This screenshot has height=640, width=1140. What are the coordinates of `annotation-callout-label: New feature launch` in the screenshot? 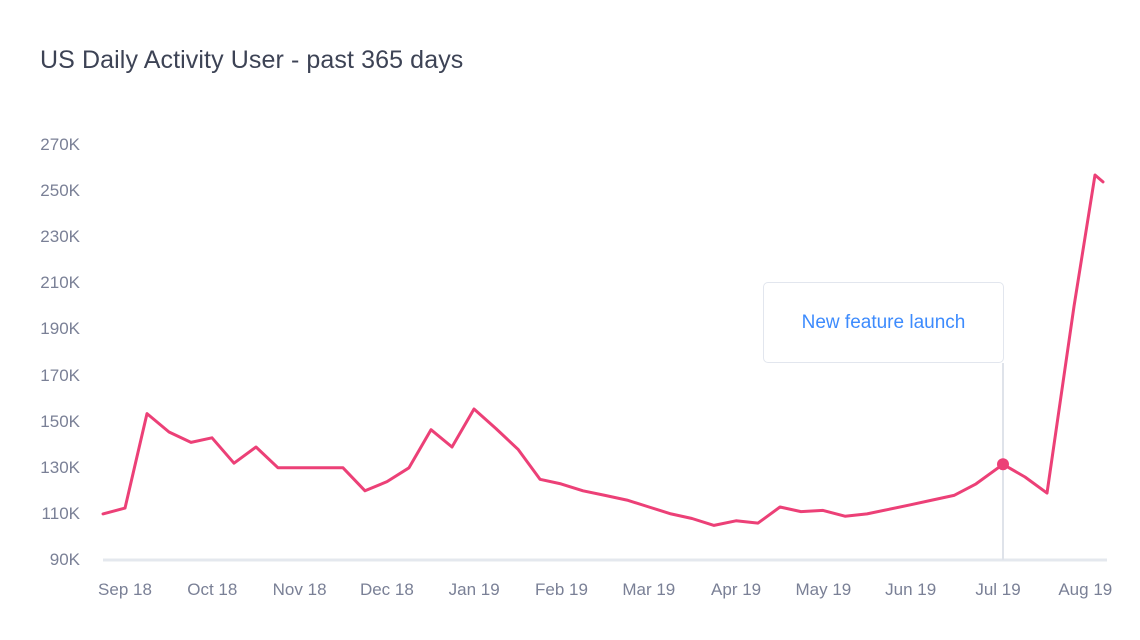 It's located at (883, 322).